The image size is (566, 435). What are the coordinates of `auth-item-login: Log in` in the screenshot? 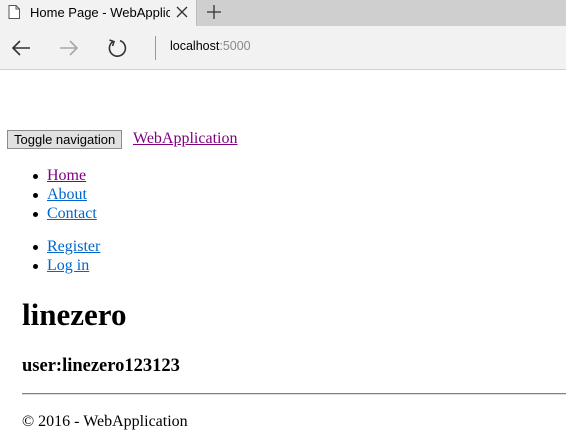 It's located at (50, 265).